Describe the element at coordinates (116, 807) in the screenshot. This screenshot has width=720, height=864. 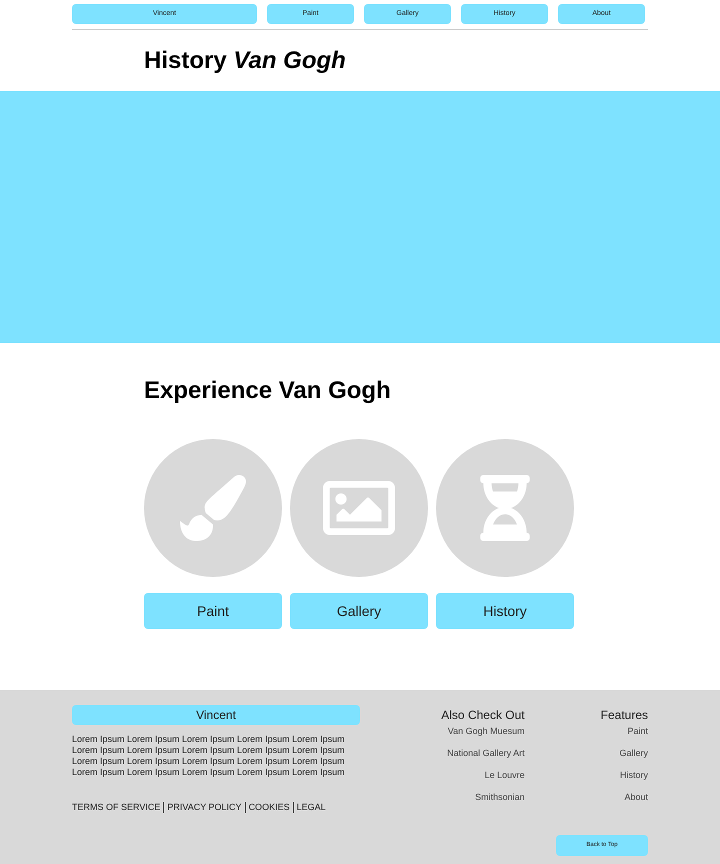
I see `legal-link: TERMS OF SERVICE` at that location.